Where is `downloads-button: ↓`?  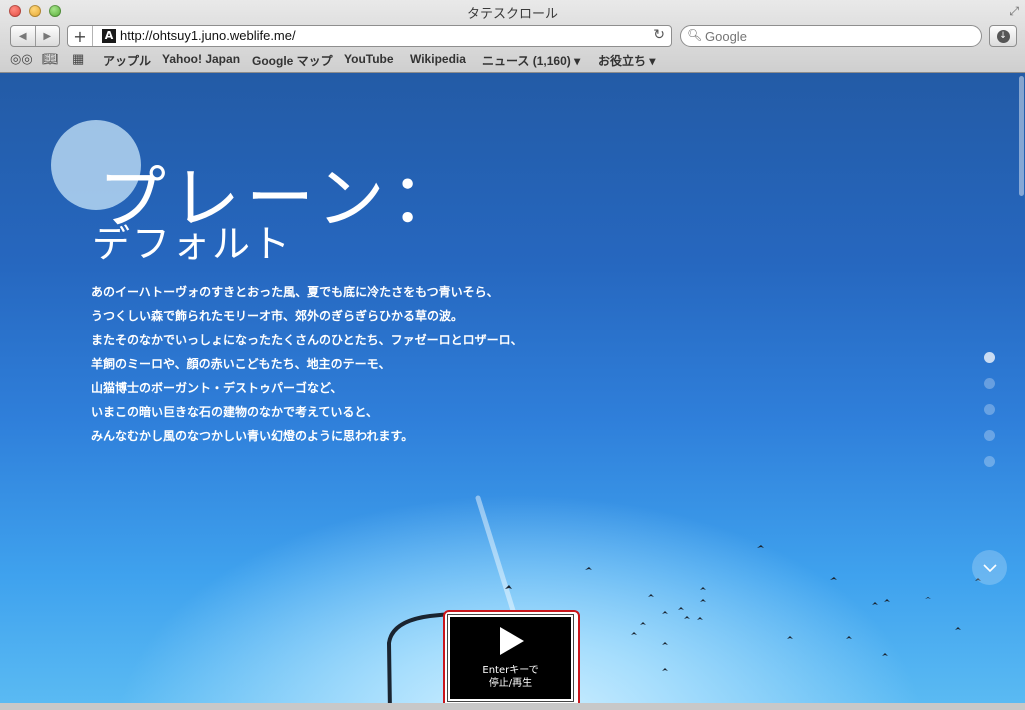
downloads-button: ↓ is located at coordinates (1003, 36).